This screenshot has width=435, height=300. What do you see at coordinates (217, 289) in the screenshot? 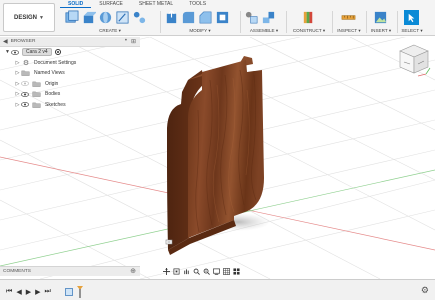
I see `timeline-bar: ⏮ ◀ ▶ ▶ ⏭ ⚙` at bounding box center [217, 289].